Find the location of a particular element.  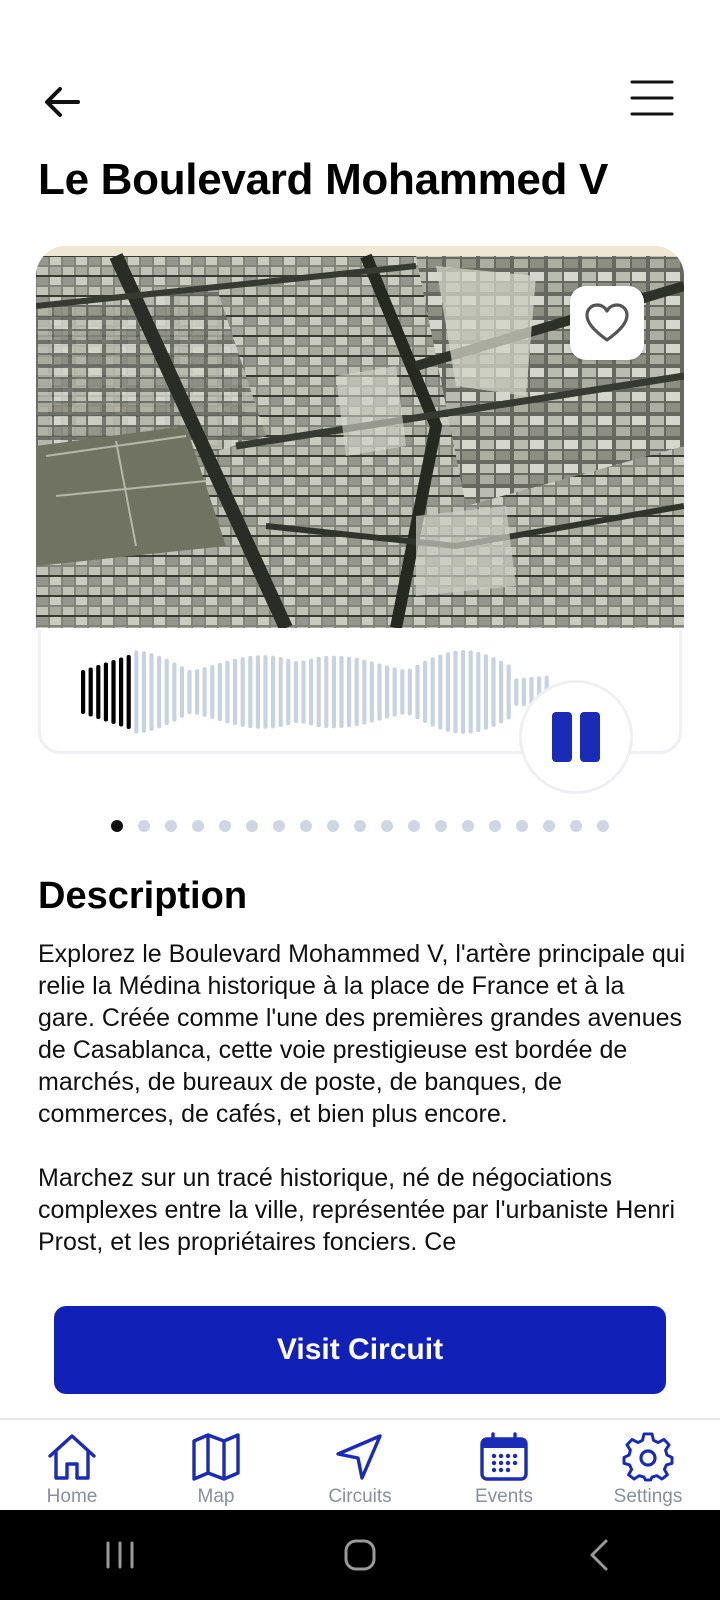

nav-item-events: Events is located at coordinates (504, 1465).